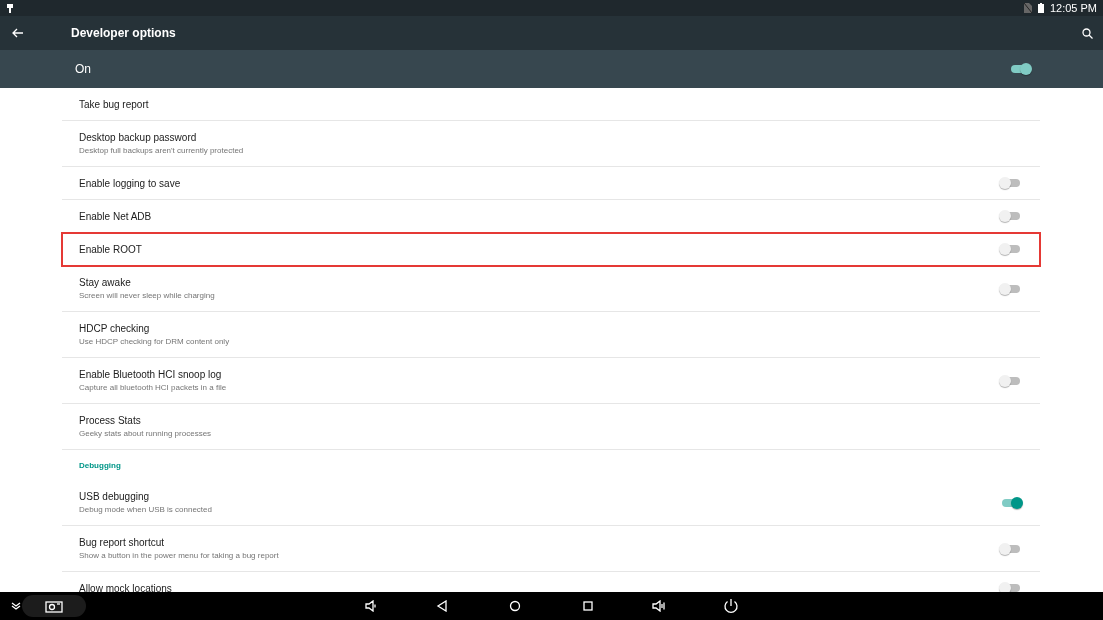 Image resolution: width=1103 pixels, height=620 pixels. I want to click on battery-icon, so click(1040, 8).